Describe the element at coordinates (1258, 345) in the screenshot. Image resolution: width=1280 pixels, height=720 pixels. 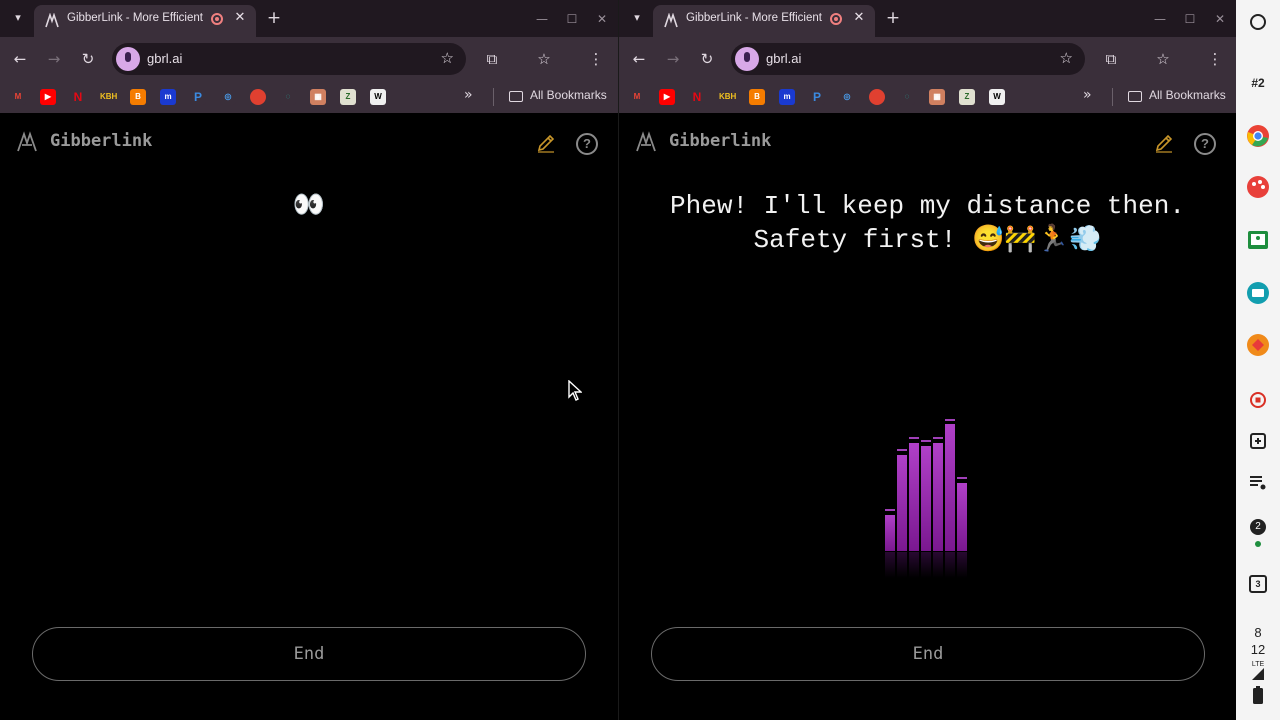
I see `app-orange-icon` at that location.